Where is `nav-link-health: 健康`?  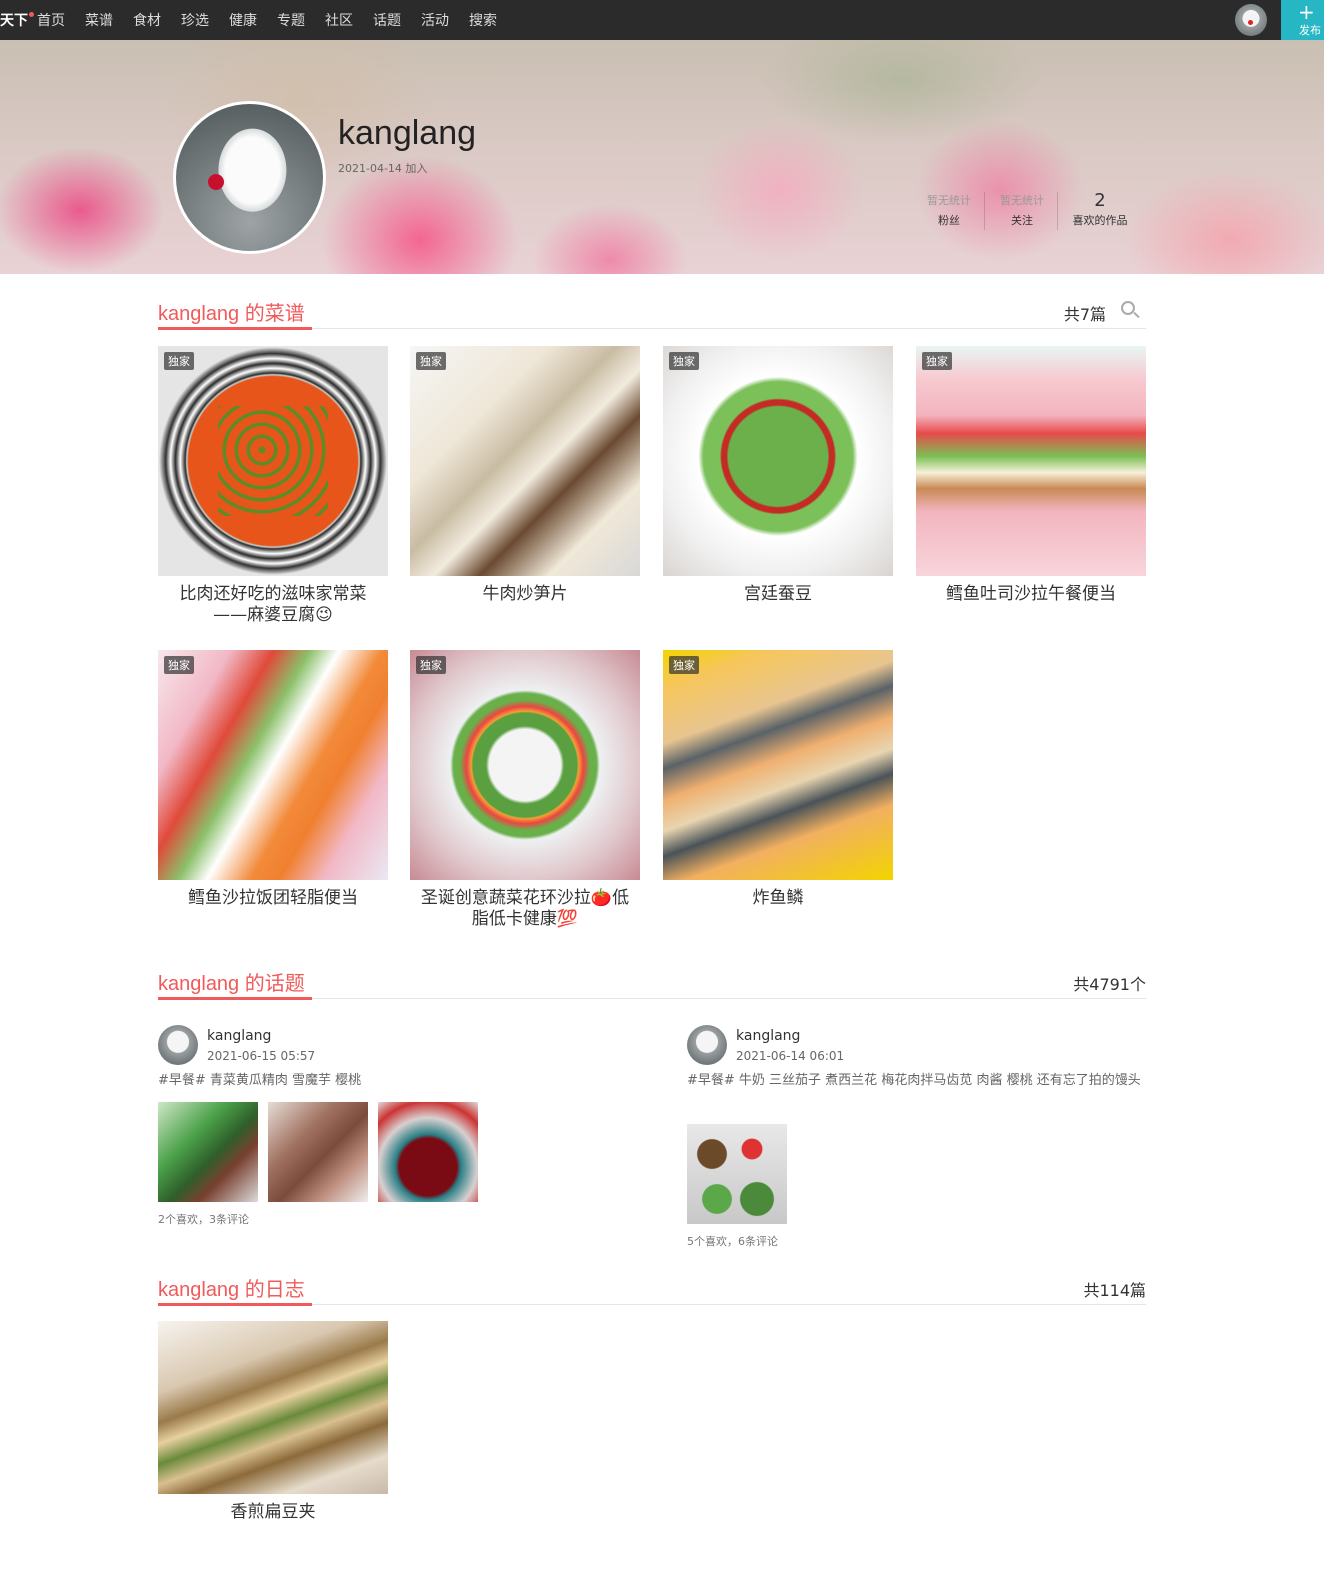
nav-link-health: 健康 is located at coordinates (243, 20).